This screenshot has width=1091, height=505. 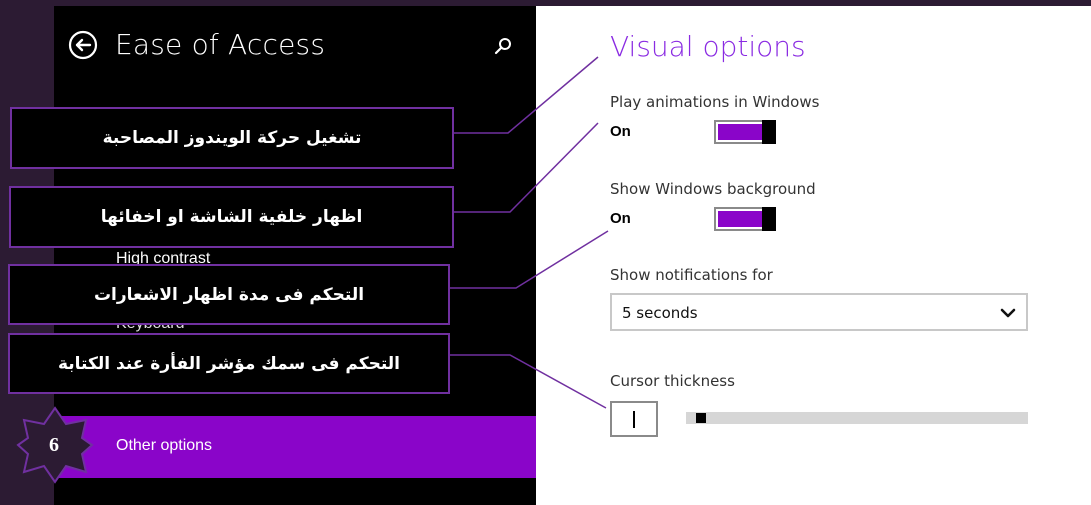 What do you see at coordinates (819, 312) in the screenshot?
I see `notifications-dropdown: 5 seconds` at bounding box center [819, 312].